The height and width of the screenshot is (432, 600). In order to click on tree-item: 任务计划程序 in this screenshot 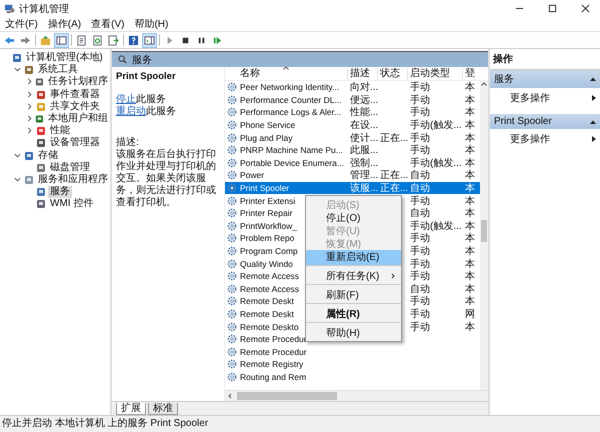, I will do `click(78, 82)`.